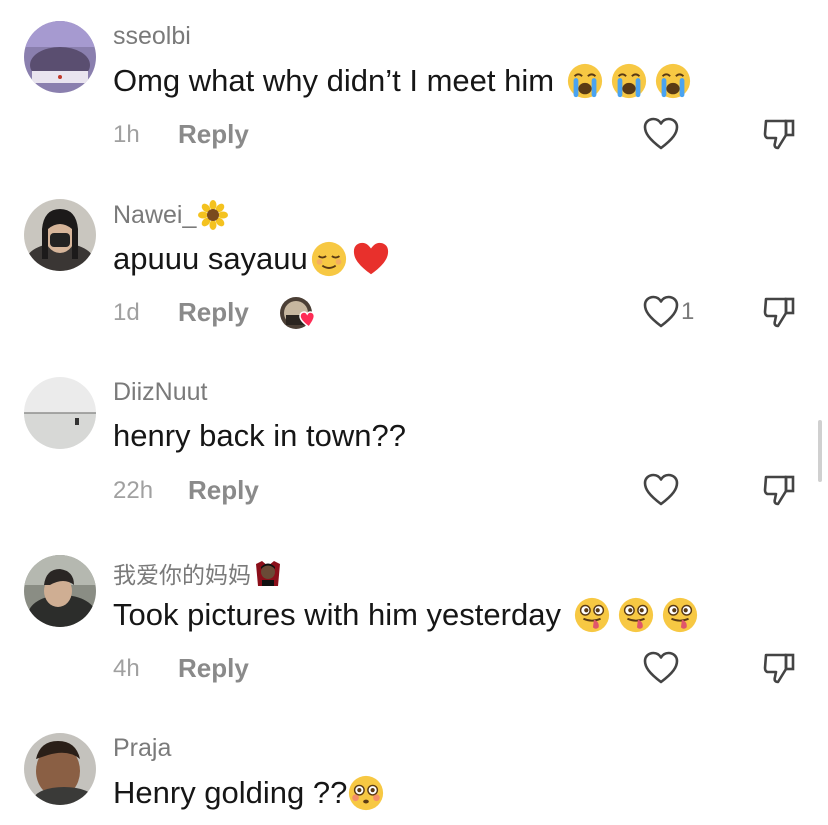 This screenshot has width=828, height=825. What do you see at coordinates (210, 258) in the screenshot?
I see `comment-text-content: apuuu sayauu` at bounding box center [210, 258].